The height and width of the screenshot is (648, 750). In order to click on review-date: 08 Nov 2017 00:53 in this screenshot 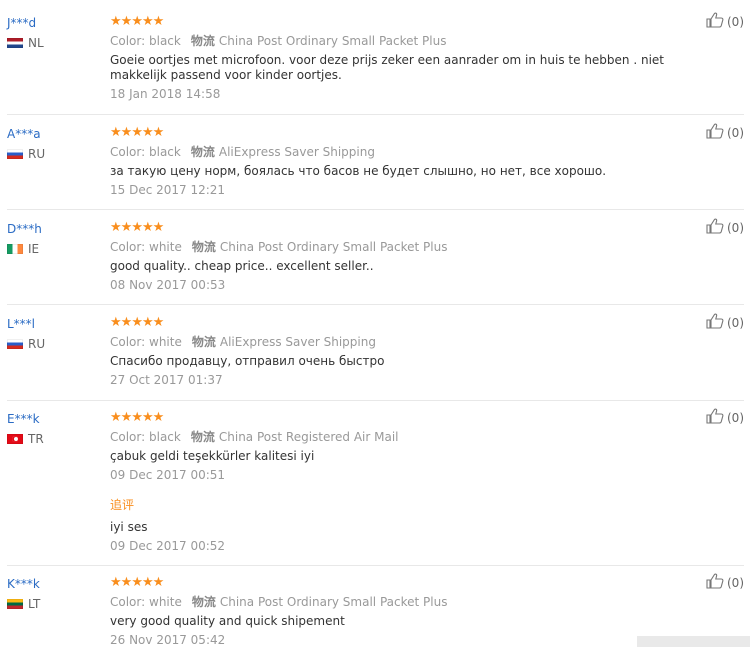, I will do `click(168, 285)`.